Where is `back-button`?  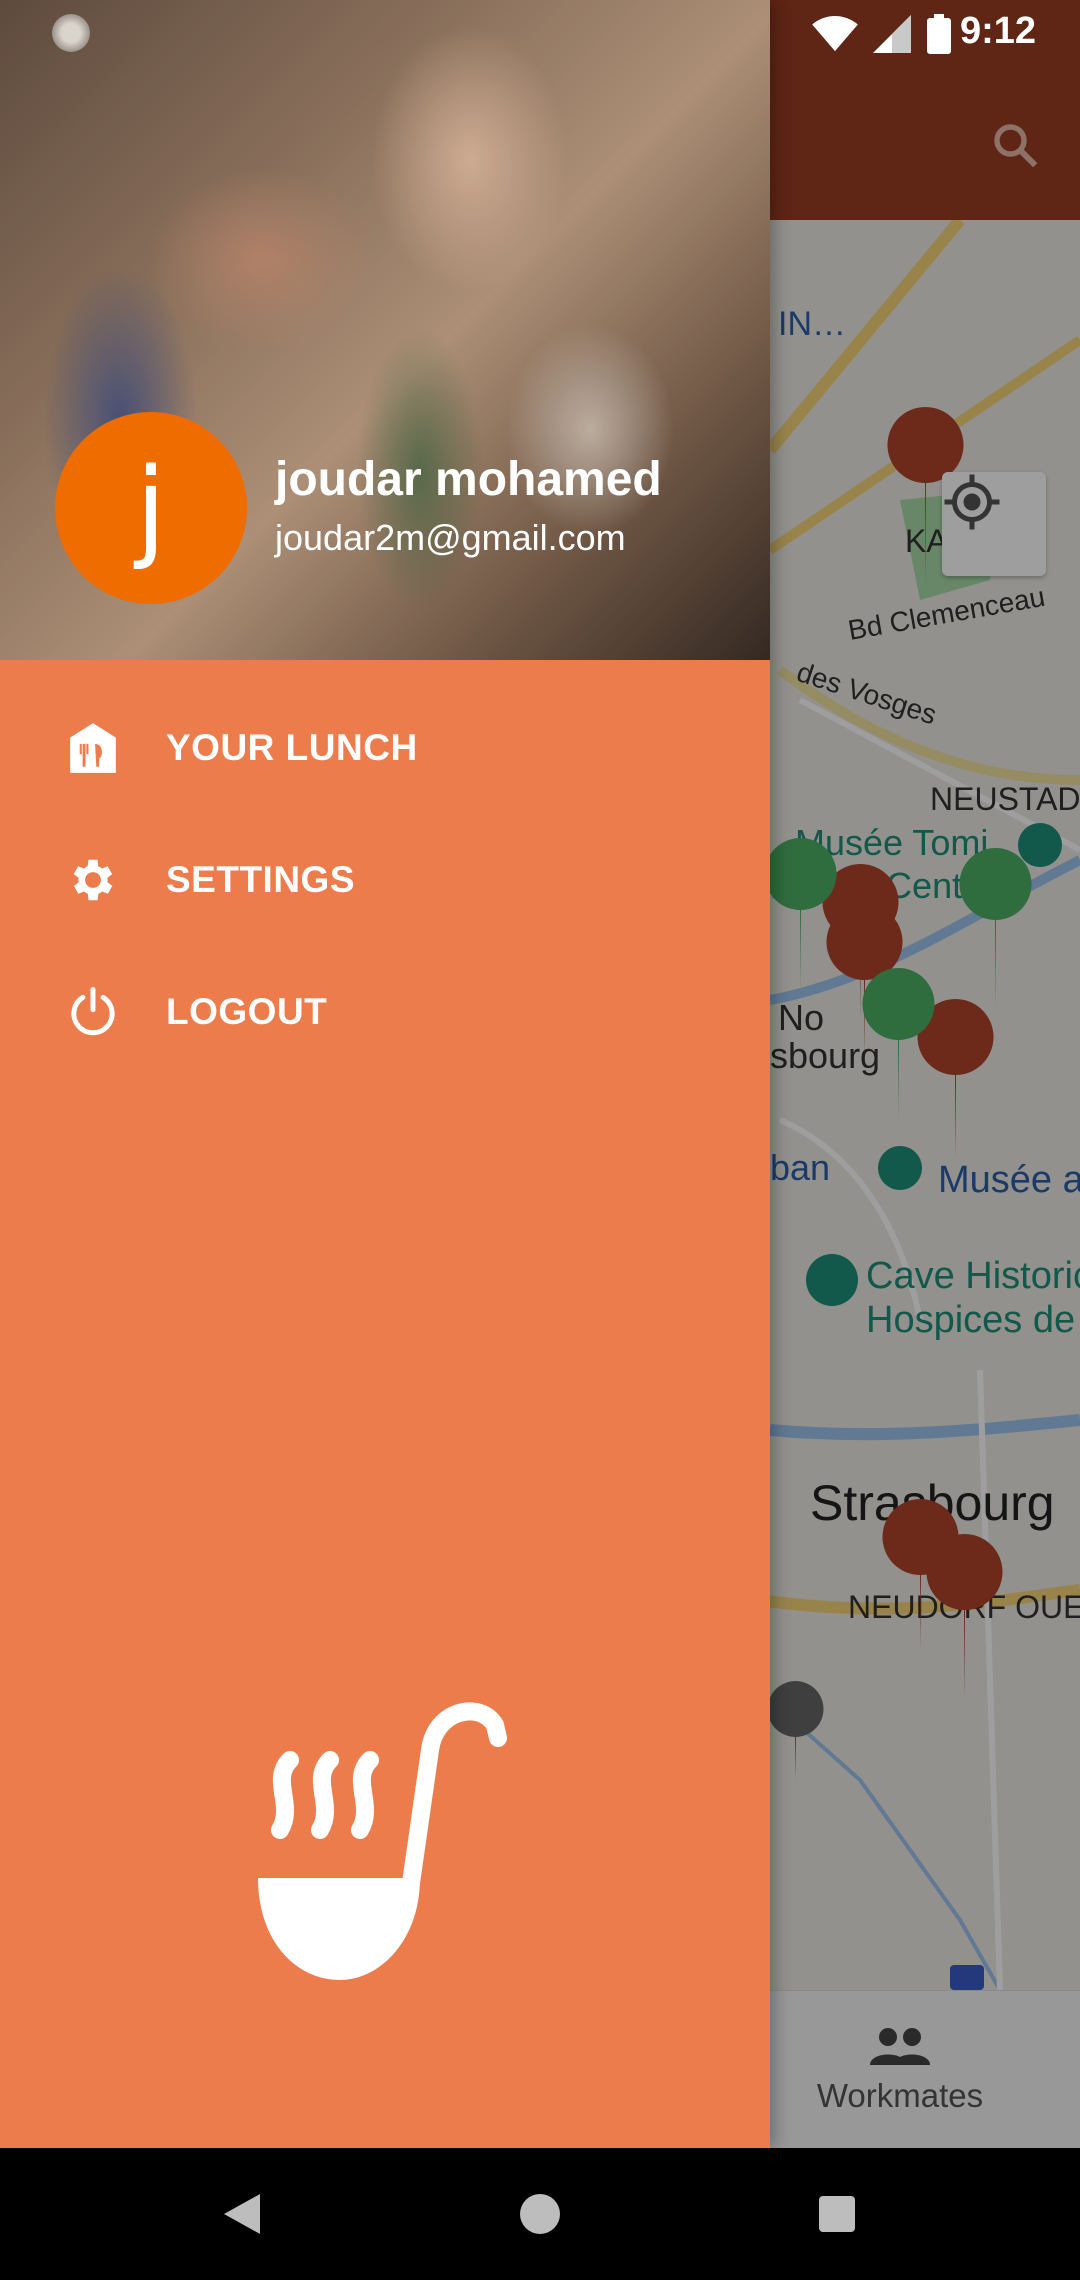
back-button is located at coordinates (242, 2214).